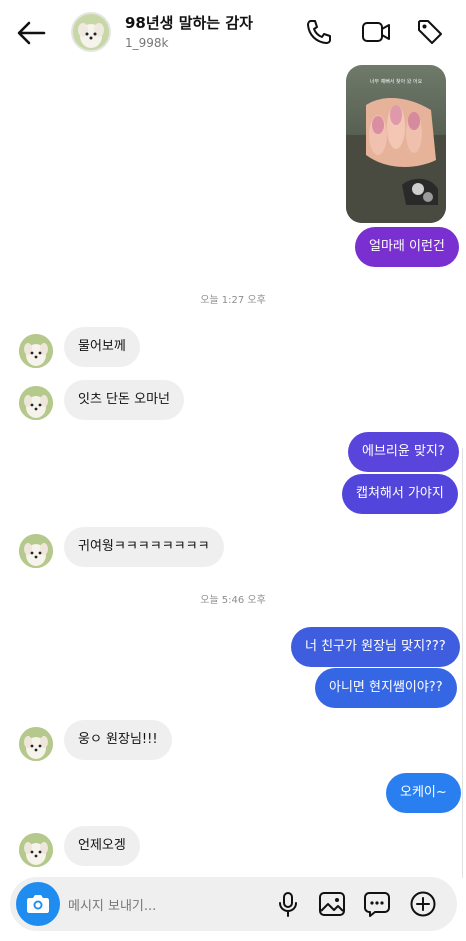 The width and height of the screenshot is (466, 941). Describe the element at coordinates (396, 144) in the screenshot. I see `shared-photo` at that location.